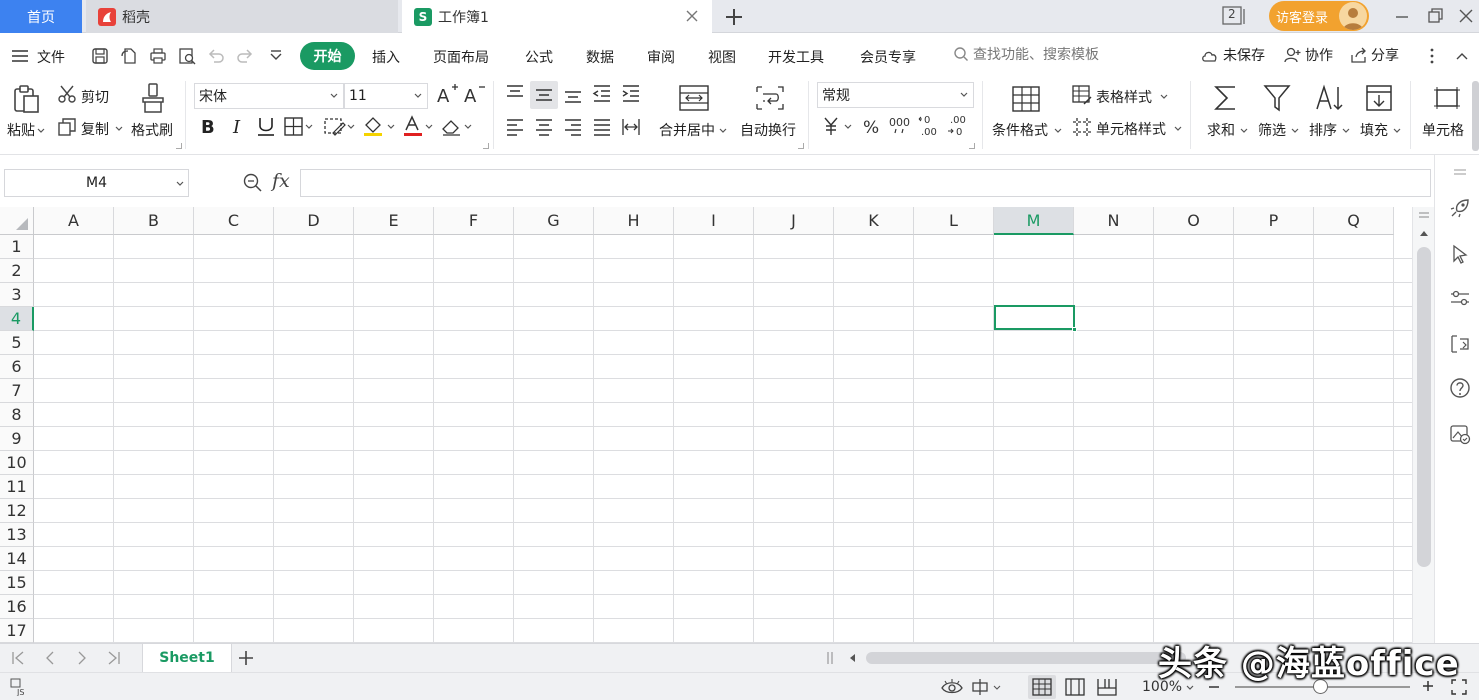 The width and height of the screenshot is (1479, 700). I want to click on align-bottom-icon, so click(573, 94).